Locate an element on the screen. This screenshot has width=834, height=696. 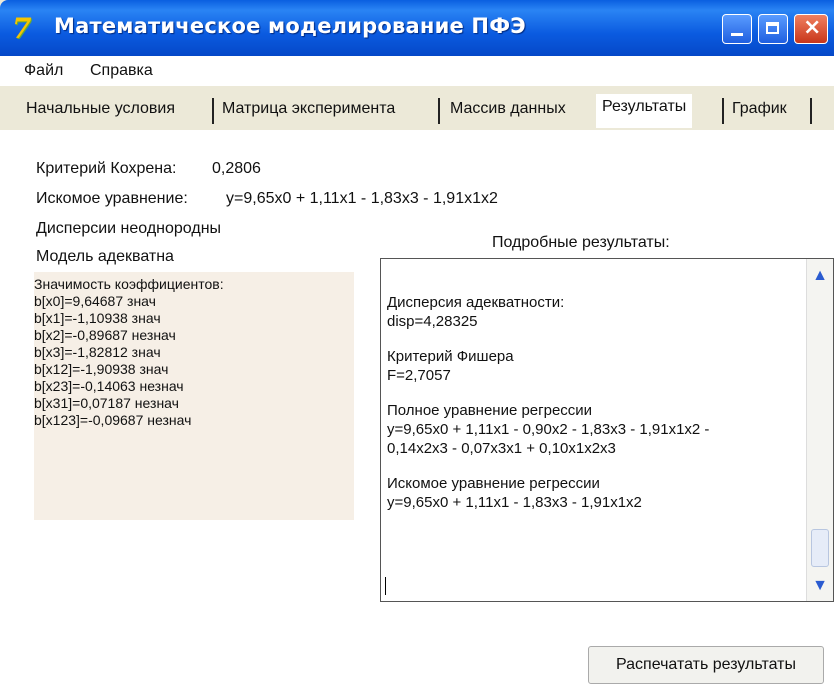
print-results-button: Распечатать результаты is located at coordinates (706, 665).